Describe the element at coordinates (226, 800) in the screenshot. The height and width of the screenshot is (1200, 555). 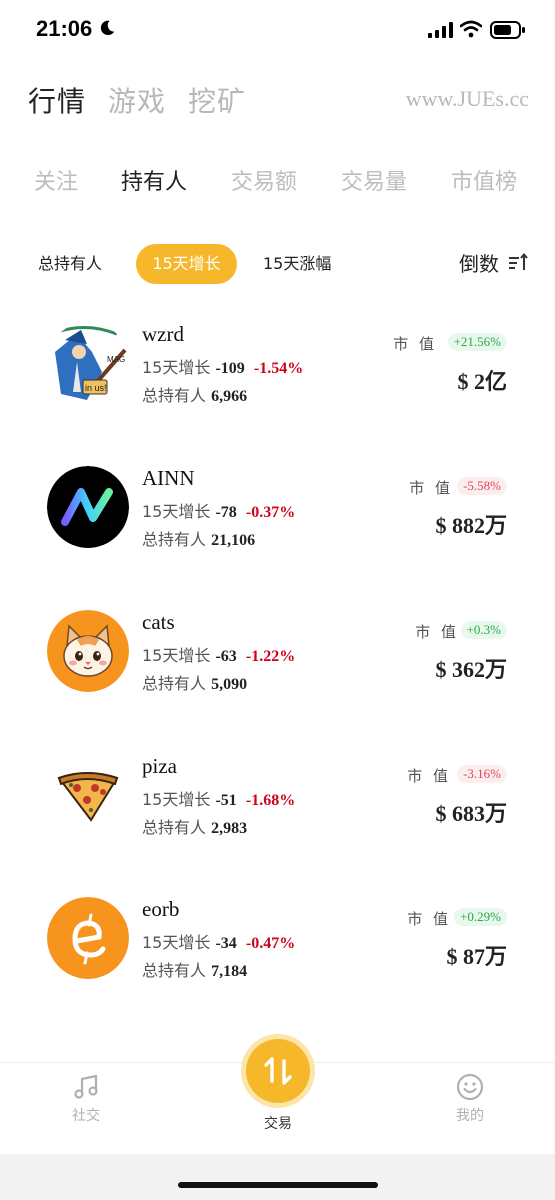
I see `growth-value: -51` at that location.